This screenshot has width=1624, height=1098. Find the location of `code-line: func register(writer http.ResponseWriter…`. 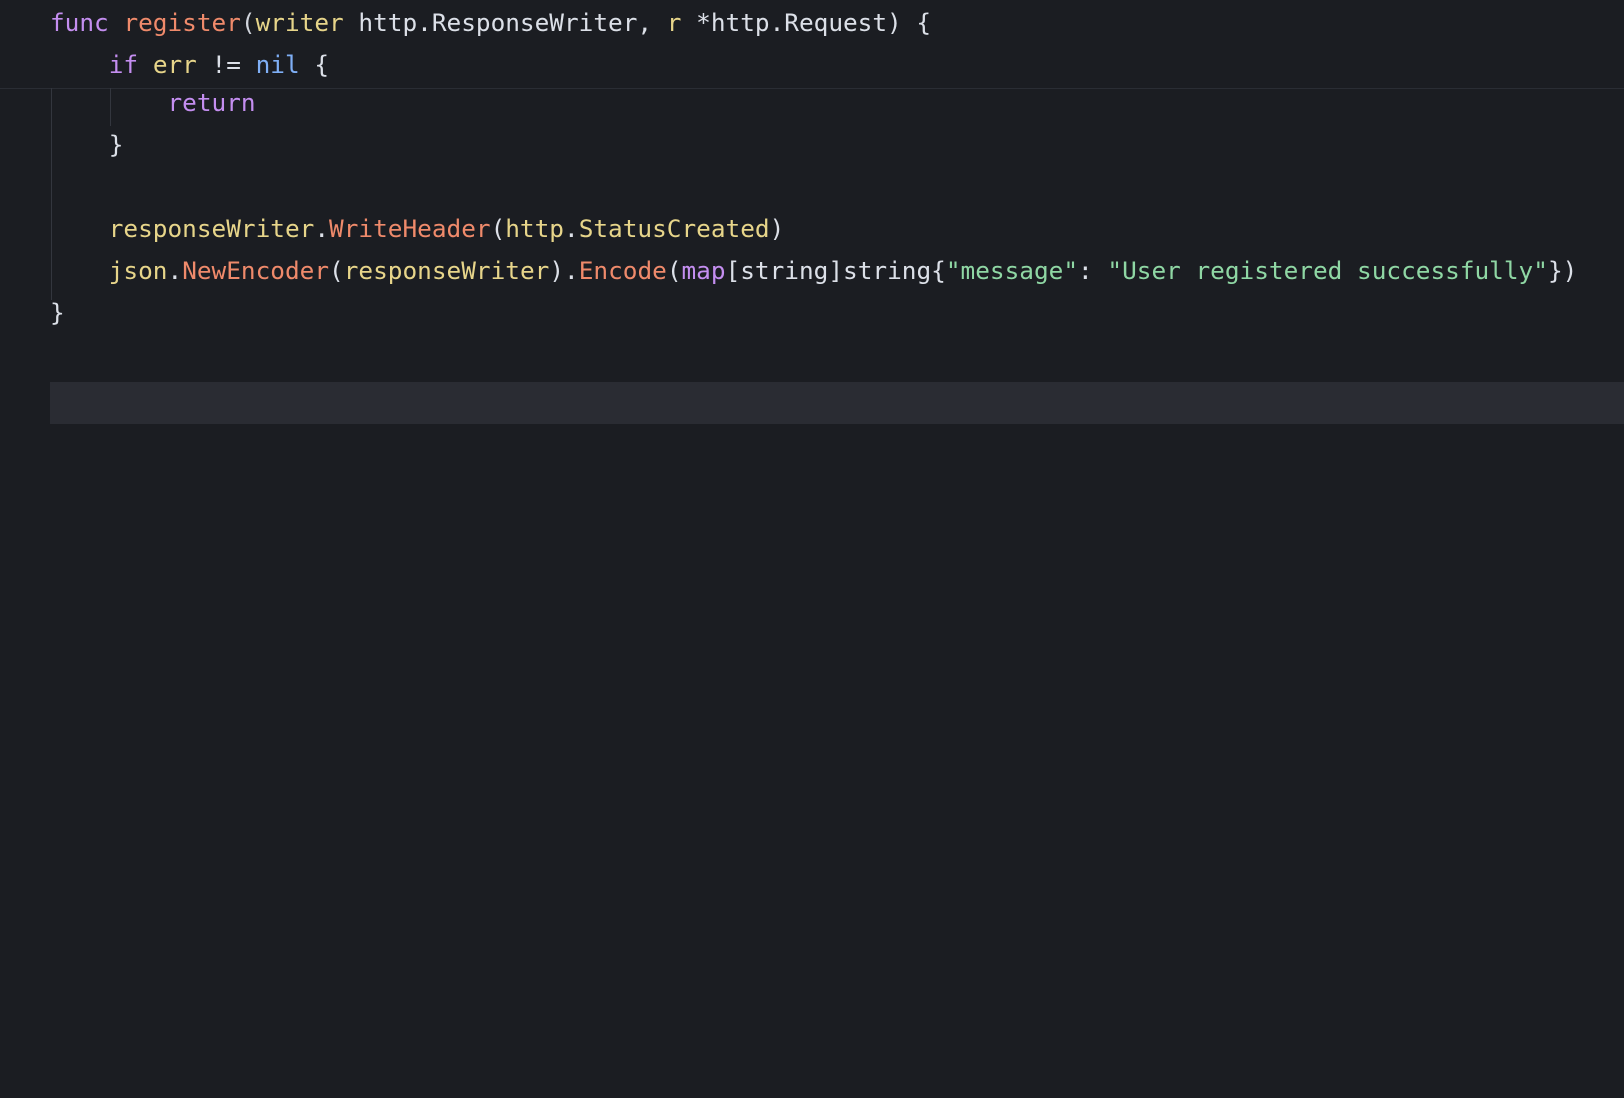

code-line: func register(writer http.ResponseWriter… is located at coordinates (490, 23).